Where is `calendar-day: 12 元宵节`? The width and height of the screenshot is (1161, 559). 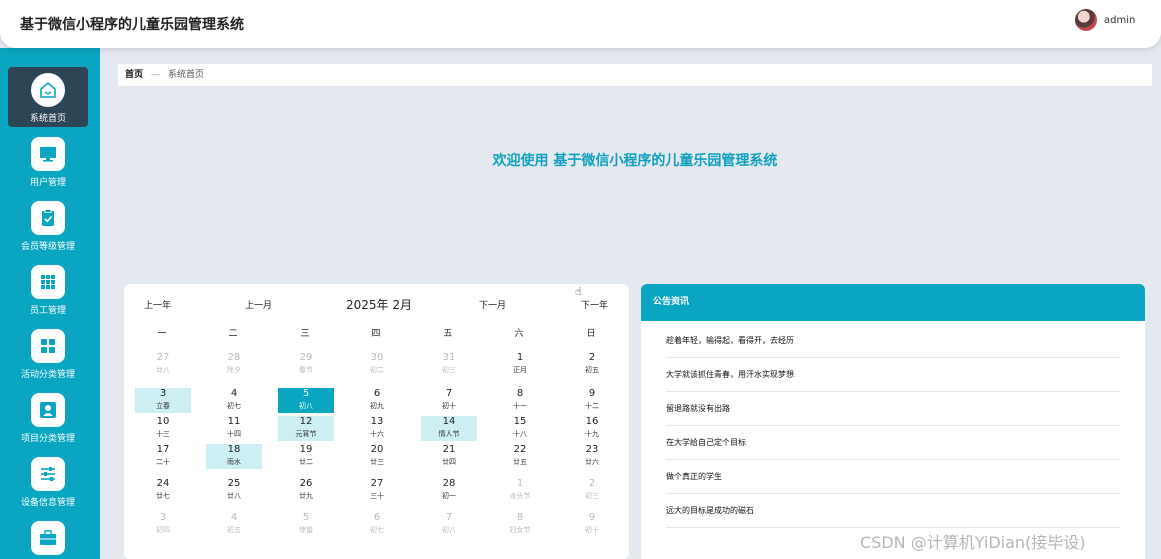
calendar-day: 12 元宵节 is located at coordinates (306, 428).